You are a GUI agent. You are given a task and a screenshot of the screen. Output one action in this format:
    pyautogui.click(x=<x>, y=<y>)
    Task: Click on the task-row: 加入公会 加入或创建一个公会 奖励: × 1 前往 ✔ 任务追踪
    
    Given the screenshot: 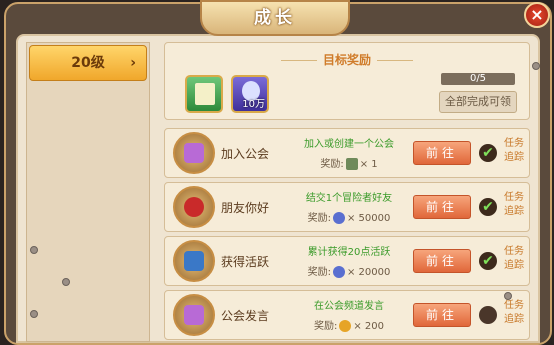 What is the action you would take?
    pyautogui.click(x=347, y=153)
    